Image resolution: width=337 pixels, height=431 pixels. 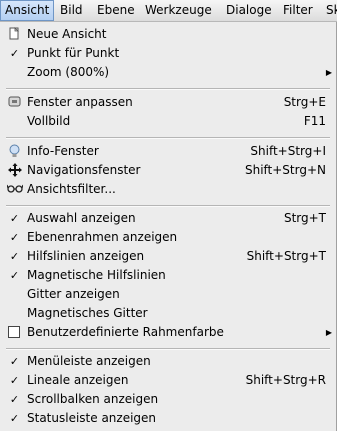 I want to click on menu-item-shortcut: Shift+Strg+I, so click(x=288, y=151).